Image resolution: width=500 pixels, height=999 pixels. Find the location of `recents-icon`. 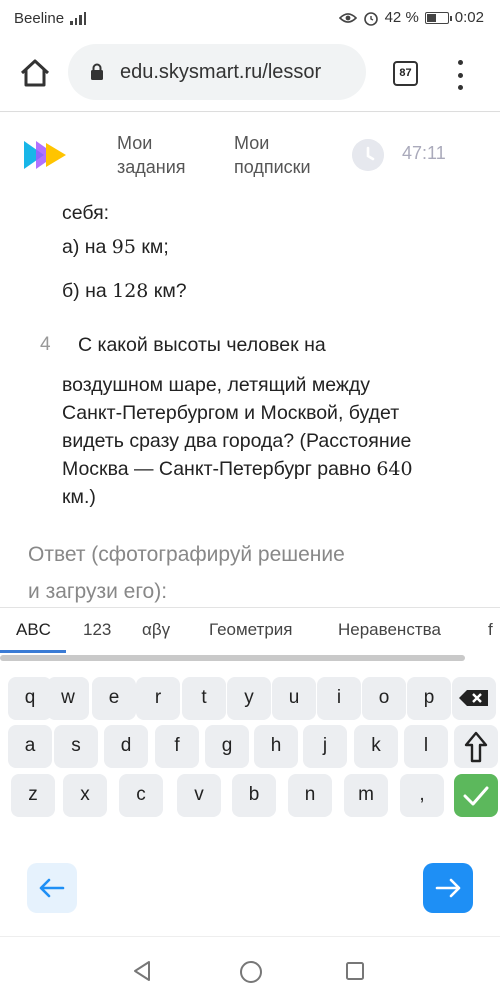

recents-icon is located at coordinates (355, 971).